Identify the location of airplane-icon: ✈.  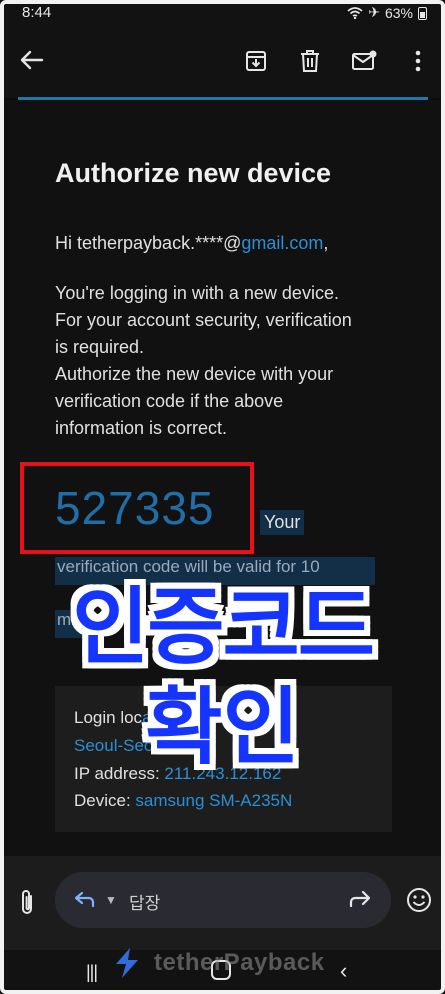
(374, 12).